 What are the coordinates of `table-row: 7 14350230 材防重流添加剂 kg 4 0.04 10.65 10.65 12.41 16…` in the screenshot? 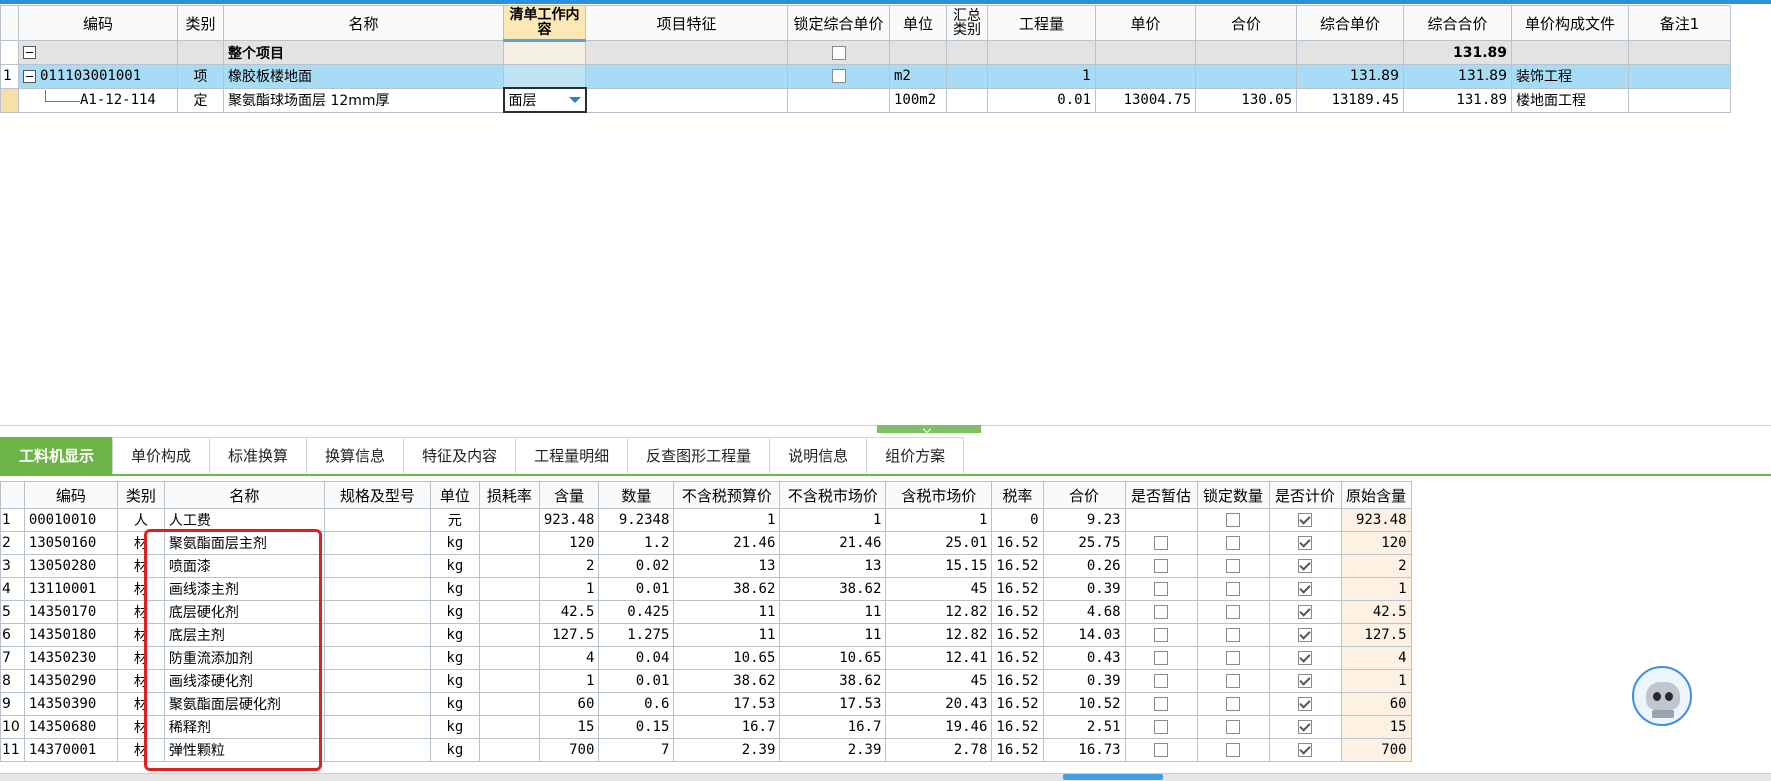 It's located at (706, 658).